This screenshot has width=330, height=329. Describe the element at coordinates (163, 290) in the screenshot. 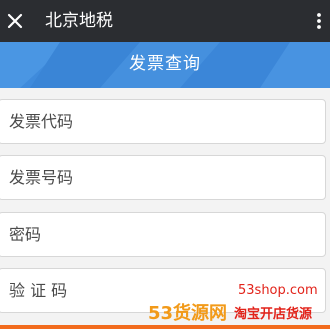

I see `captcha-input` at that location.